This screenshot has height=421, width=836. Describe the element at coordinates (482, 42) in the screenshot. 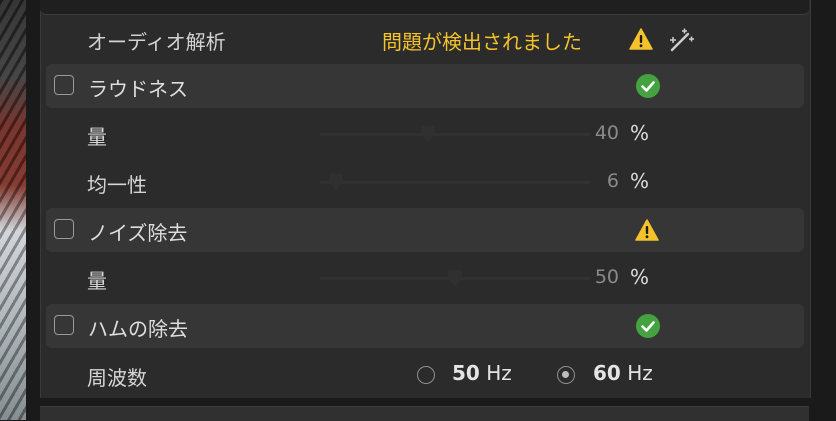

I see `problem-detected-status: 問題が検出されました` at that location.